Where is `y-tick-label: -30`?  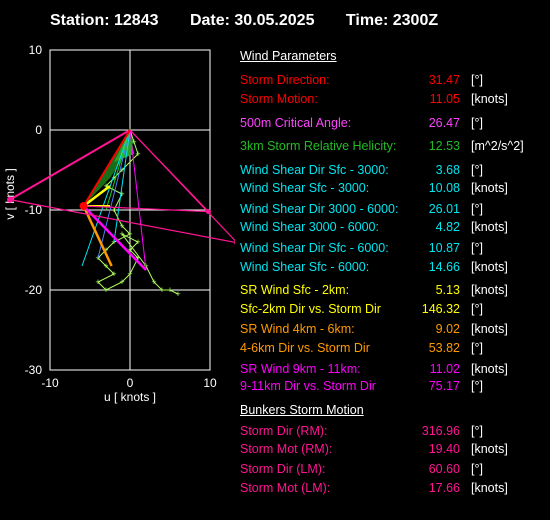 y-tick-label: -30 is located at coordinates (34, 370).